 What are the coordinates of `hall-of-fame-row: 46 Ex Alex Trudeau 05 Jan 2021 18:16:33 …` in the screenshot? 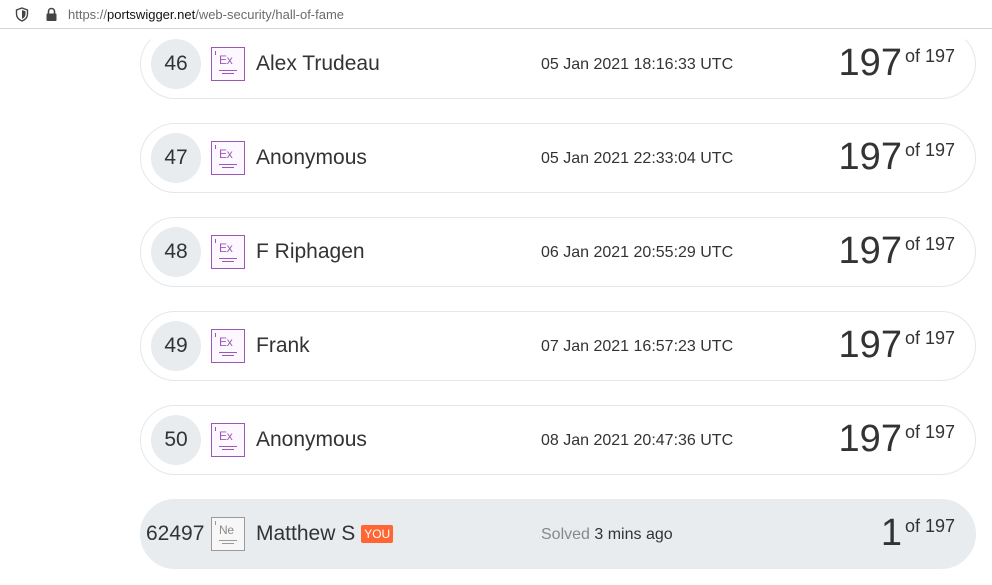 It's located at (558, 64).